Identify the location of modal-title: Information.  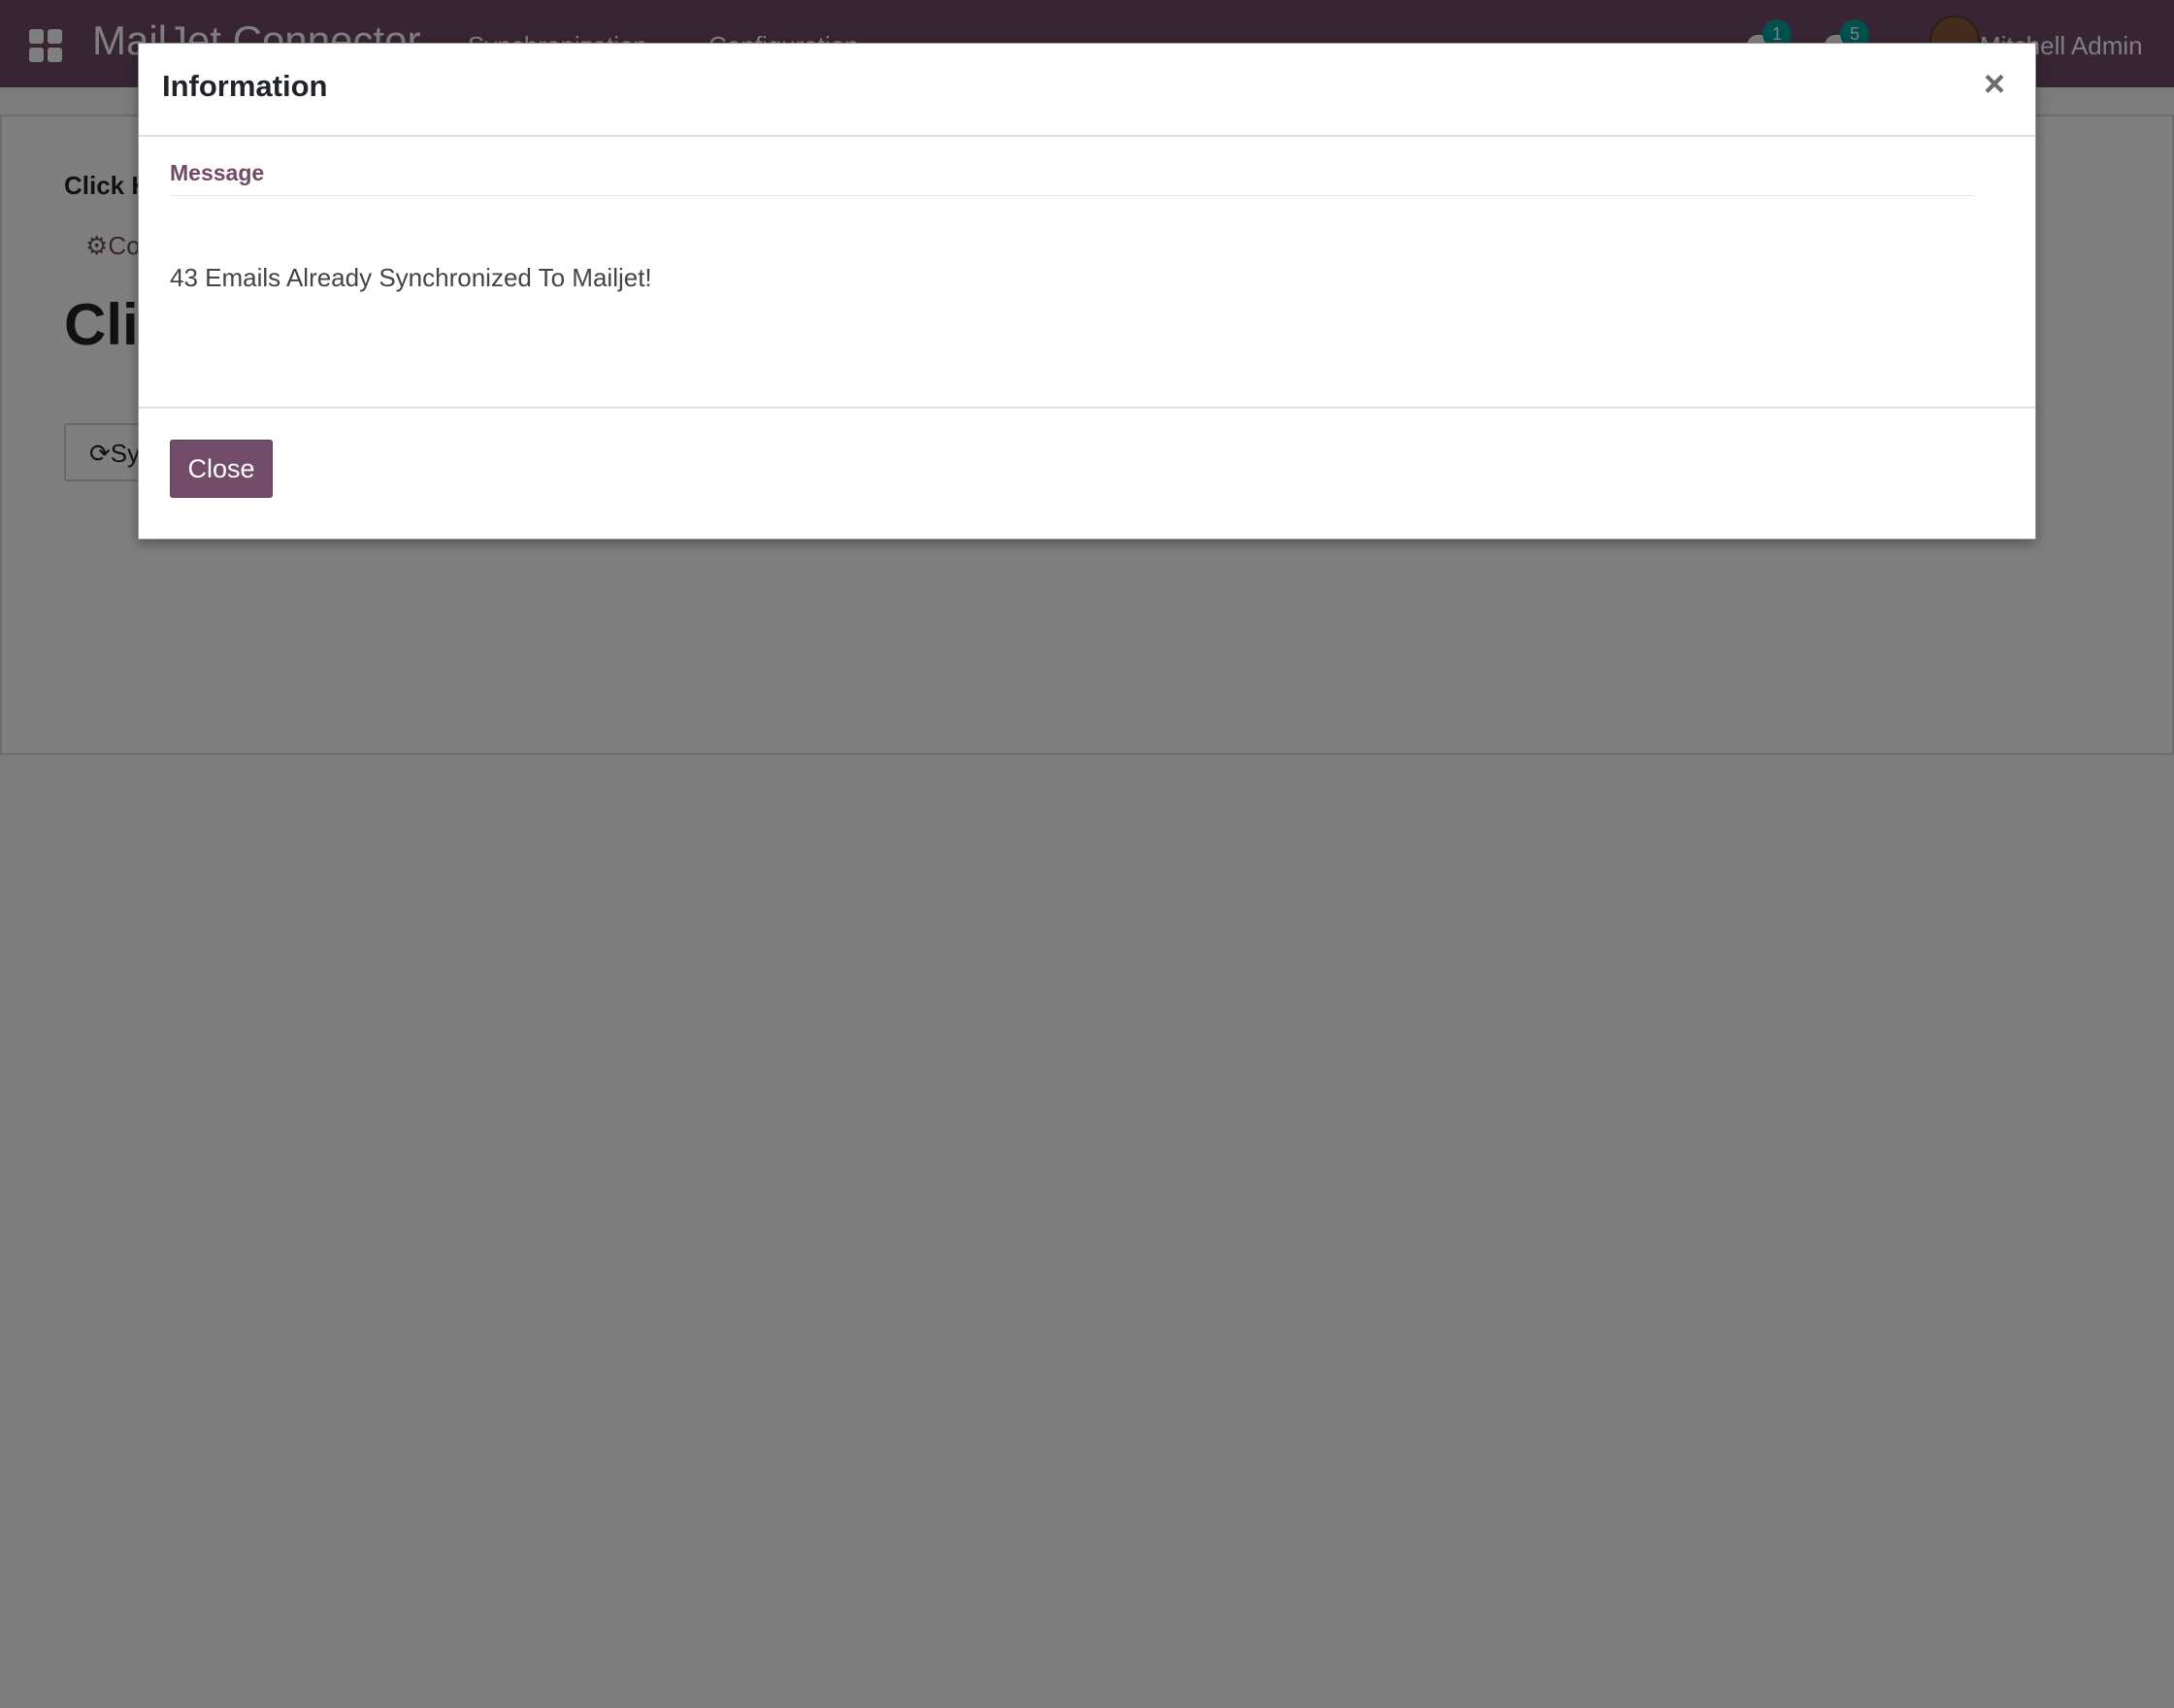
(245, 86).